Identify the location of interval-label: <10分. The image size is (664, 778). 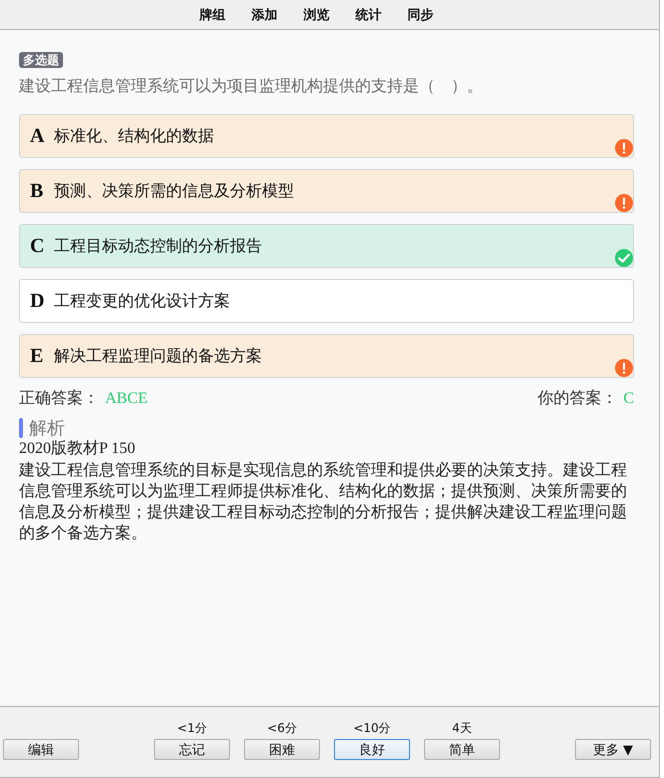
(372, 728).